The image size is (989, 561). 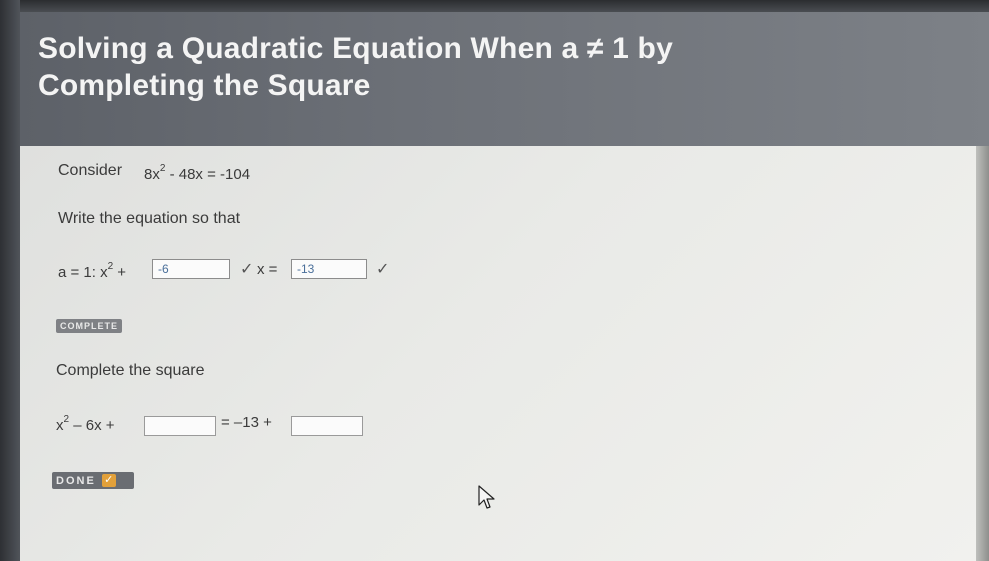 I want to click on a-equals-1-prefix: a = 1: x2 +, so click(x=92, y=271).